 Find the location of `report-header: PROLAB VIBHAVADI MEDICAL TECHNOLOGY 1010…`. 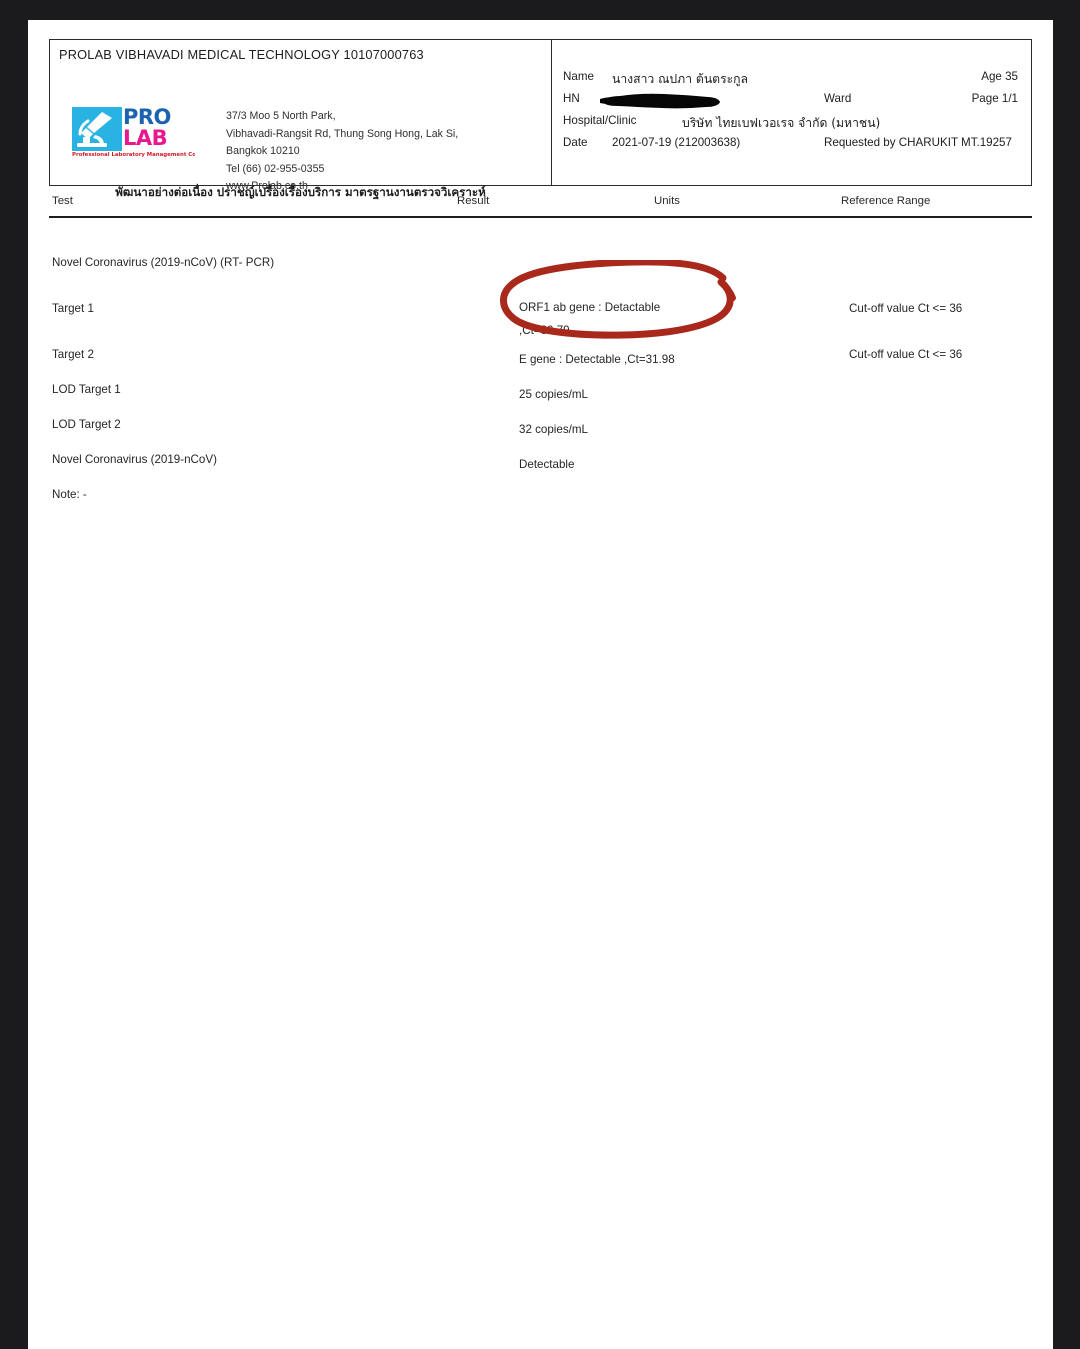

report-header: PROLAB VIBHAVADI MEDICAL TECHNOLOGY 1010… is located at coordinates (540, 119).